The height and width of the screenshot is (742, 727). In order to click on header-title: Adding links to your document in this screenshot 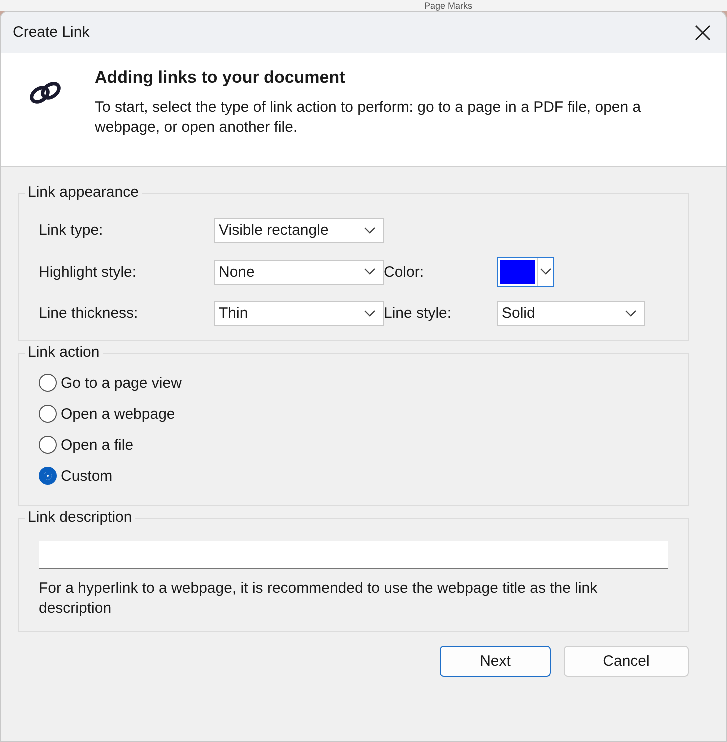, I will do `click(220, 78)`.